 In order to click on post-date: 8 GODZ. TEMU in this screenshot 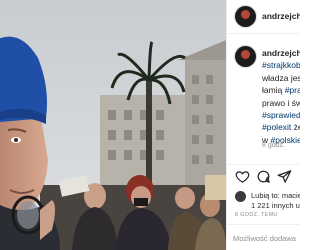, I will do `click(256, 215)`.